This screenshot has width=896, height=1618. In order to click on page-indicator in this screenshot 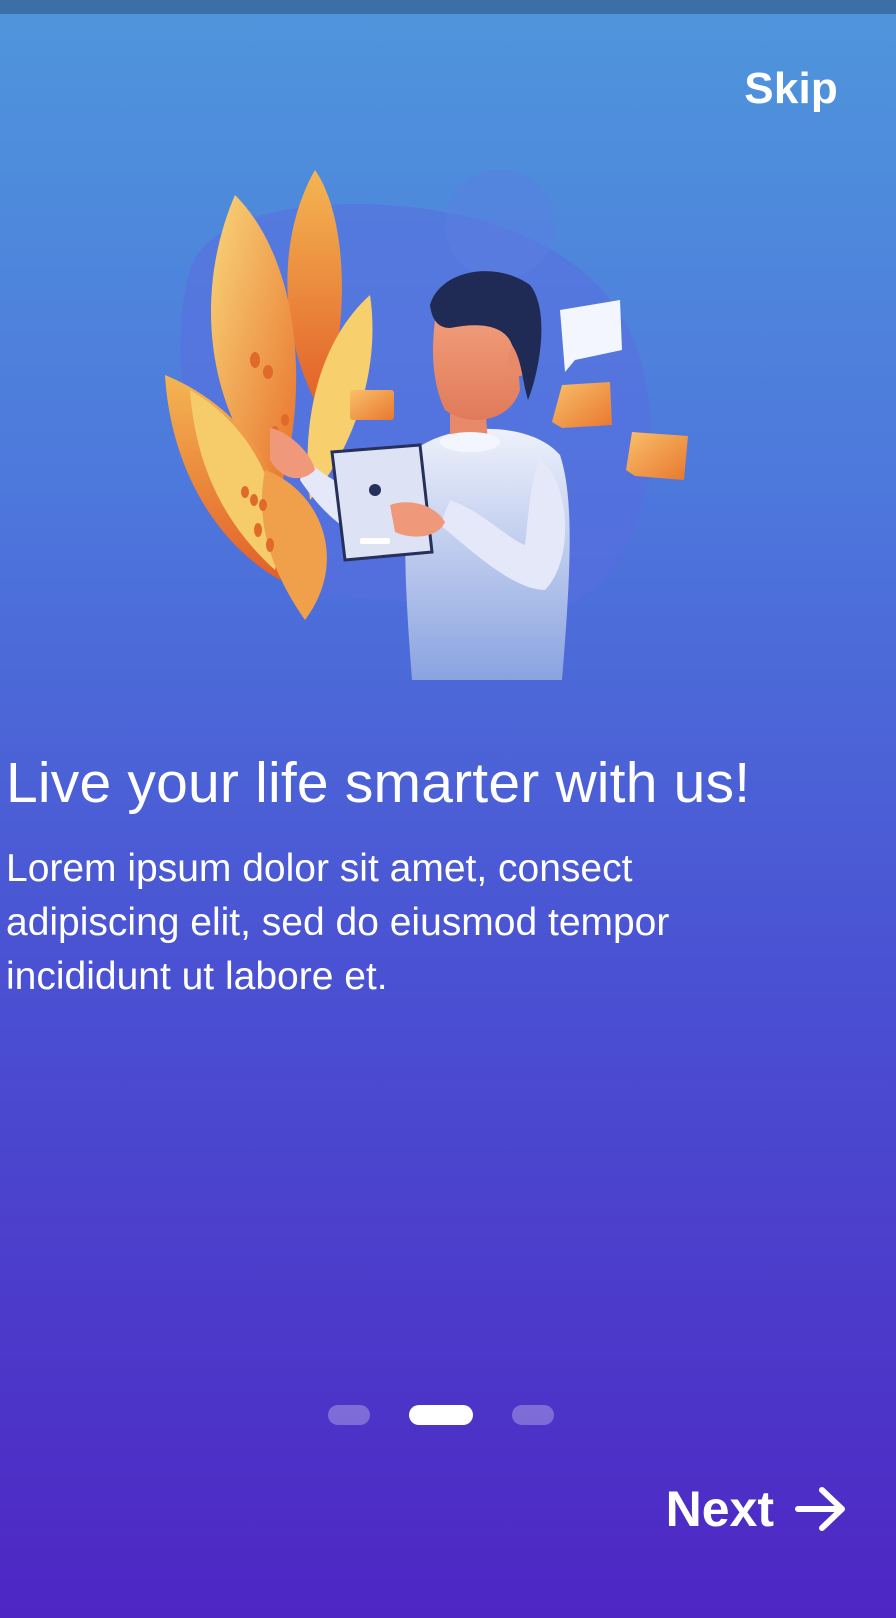, I will do `click(448, 1416)`.